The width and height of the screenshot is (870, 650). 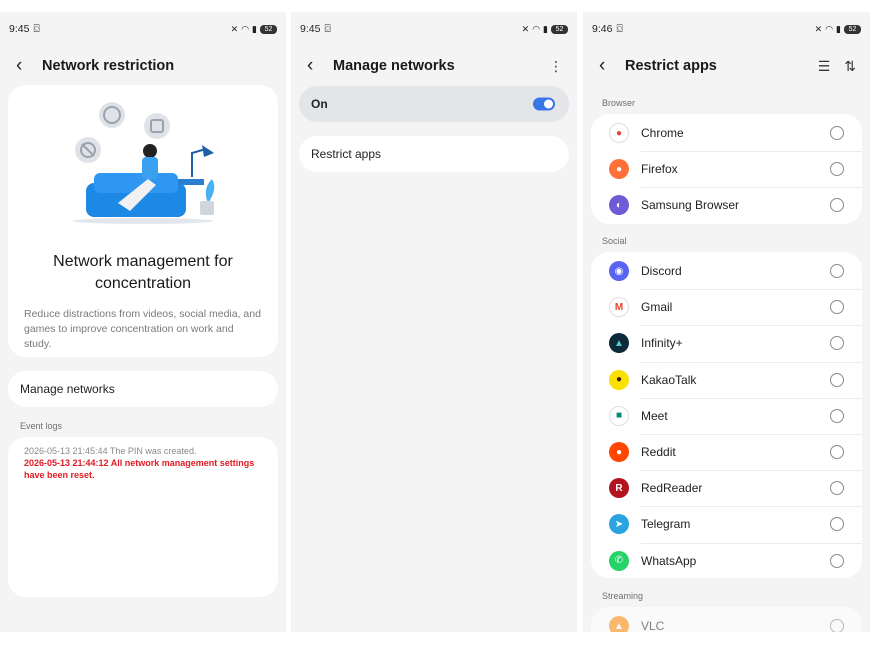 What do you see at coordinates (726, 29) in the screenshot?
I see `status-bar: 9:46 ⌼ ✕ ◠ ▮ 52` at bounding box center [726, 29].